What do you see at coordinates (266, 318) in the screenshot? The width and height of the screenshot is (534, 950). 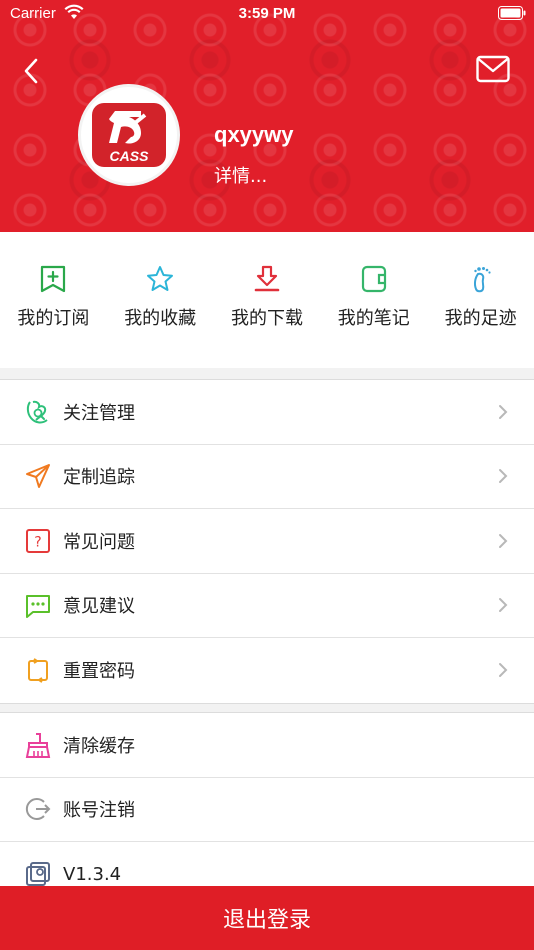 I see `quick-label: 我的下载` at bounding box center [266, 318].